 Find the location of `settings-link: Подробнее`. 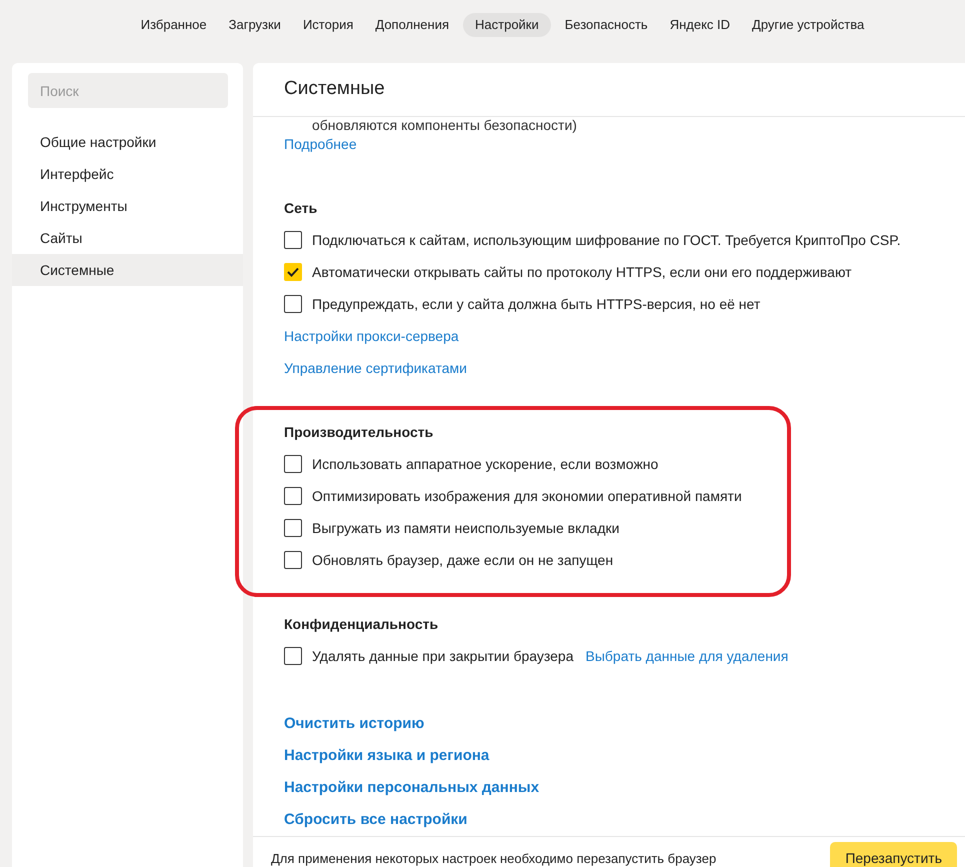

settings-link: Подробнее is located at coordinates (320, 144).